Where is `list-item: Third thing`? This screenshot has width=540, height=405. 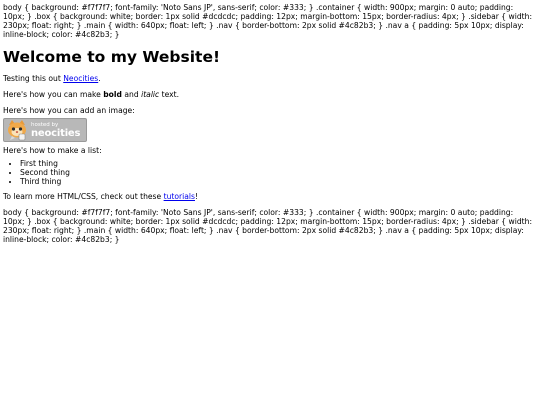 list-item: Third thing is located at coordinates (278, 181).